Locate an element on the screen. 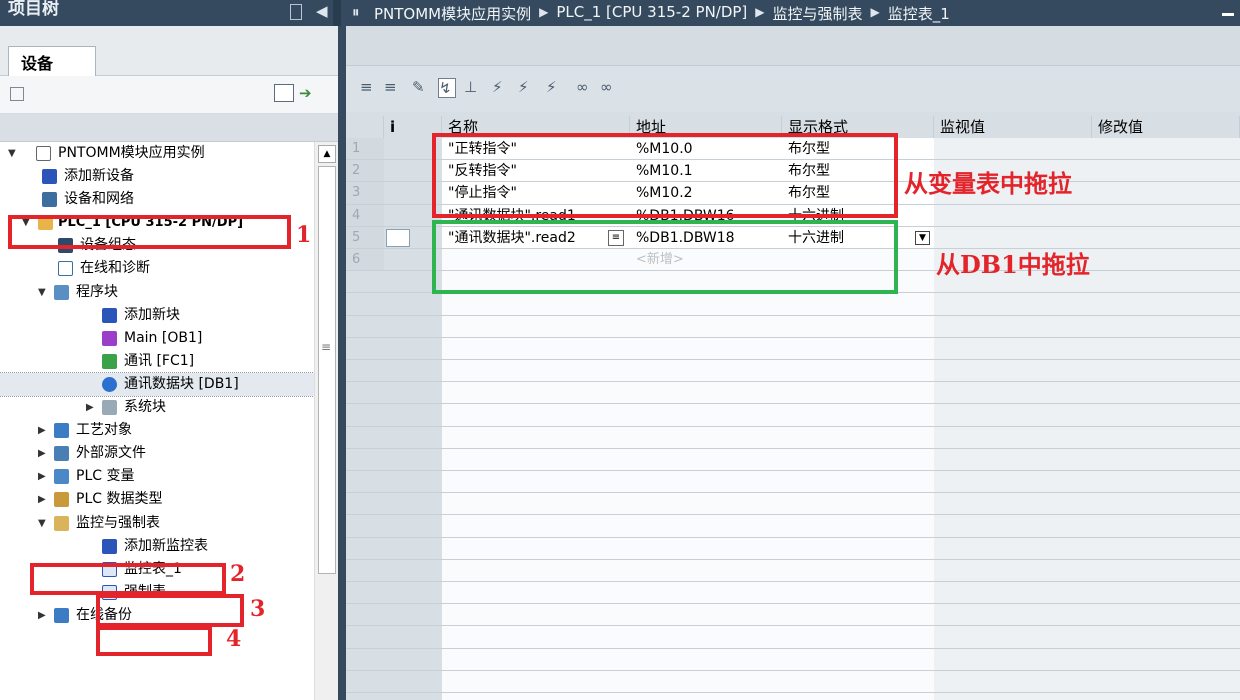 The width and height of the screenshot is (1240, 700). annotation-box-watch-force is located at coordinates (128, 579).